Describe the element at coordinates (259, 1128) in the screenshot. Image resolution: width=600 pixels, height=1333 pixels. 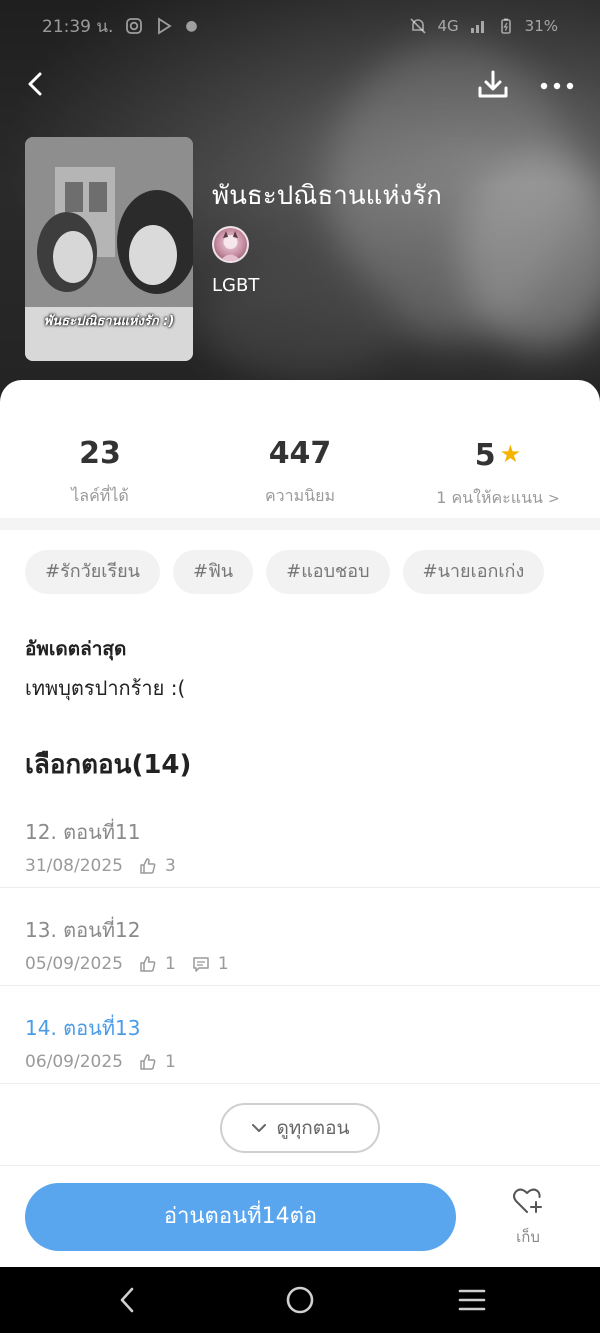
I see `chevron-down-icon` at that location.